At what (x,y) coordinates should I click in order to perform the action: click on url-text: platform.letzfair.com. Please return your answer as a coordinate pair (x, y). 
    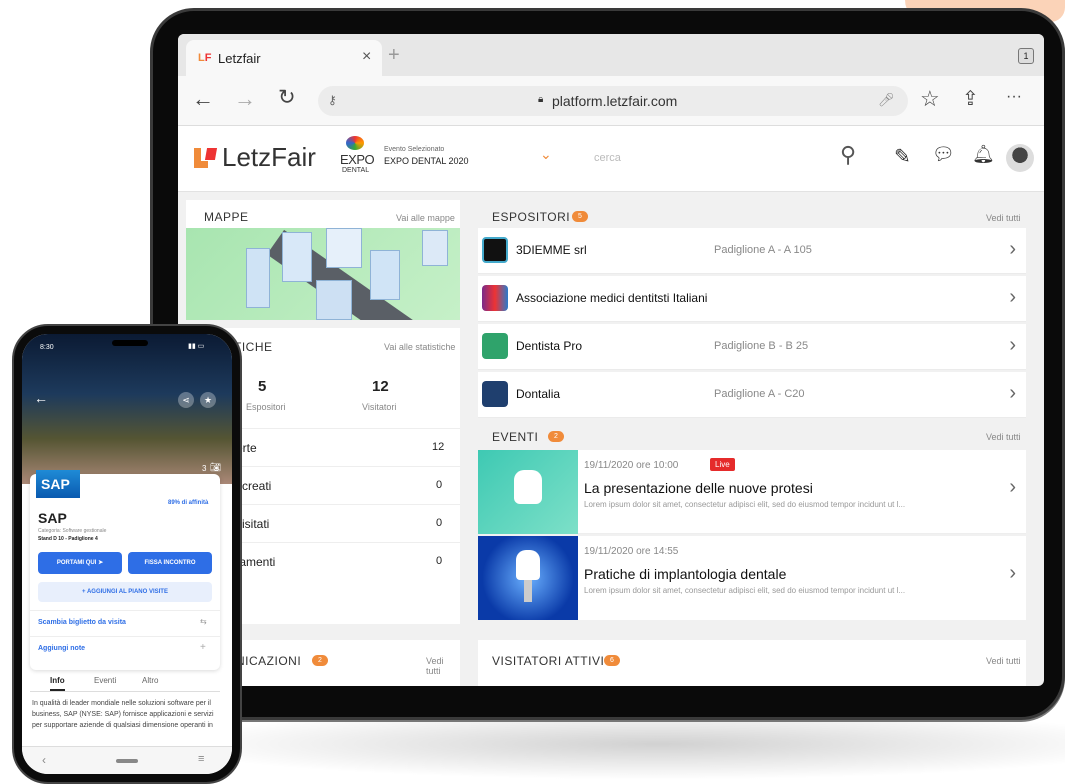
    Looking at the image, I should click on (615, 101).